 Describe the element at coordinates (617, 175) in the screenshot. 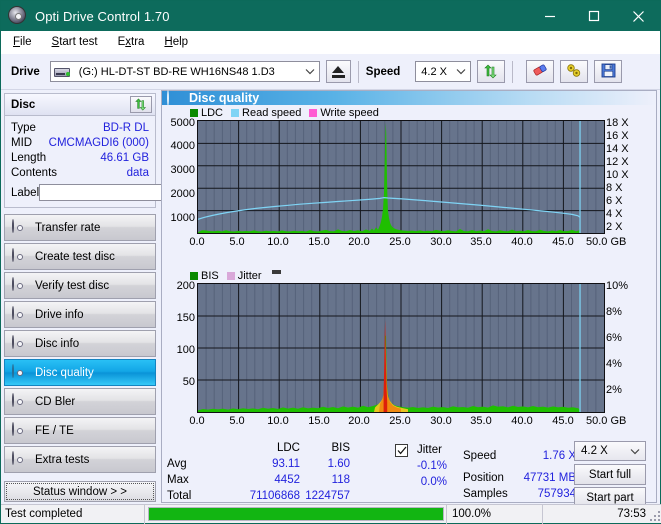

I see `top-rytick-10x: 10 X` at that location.